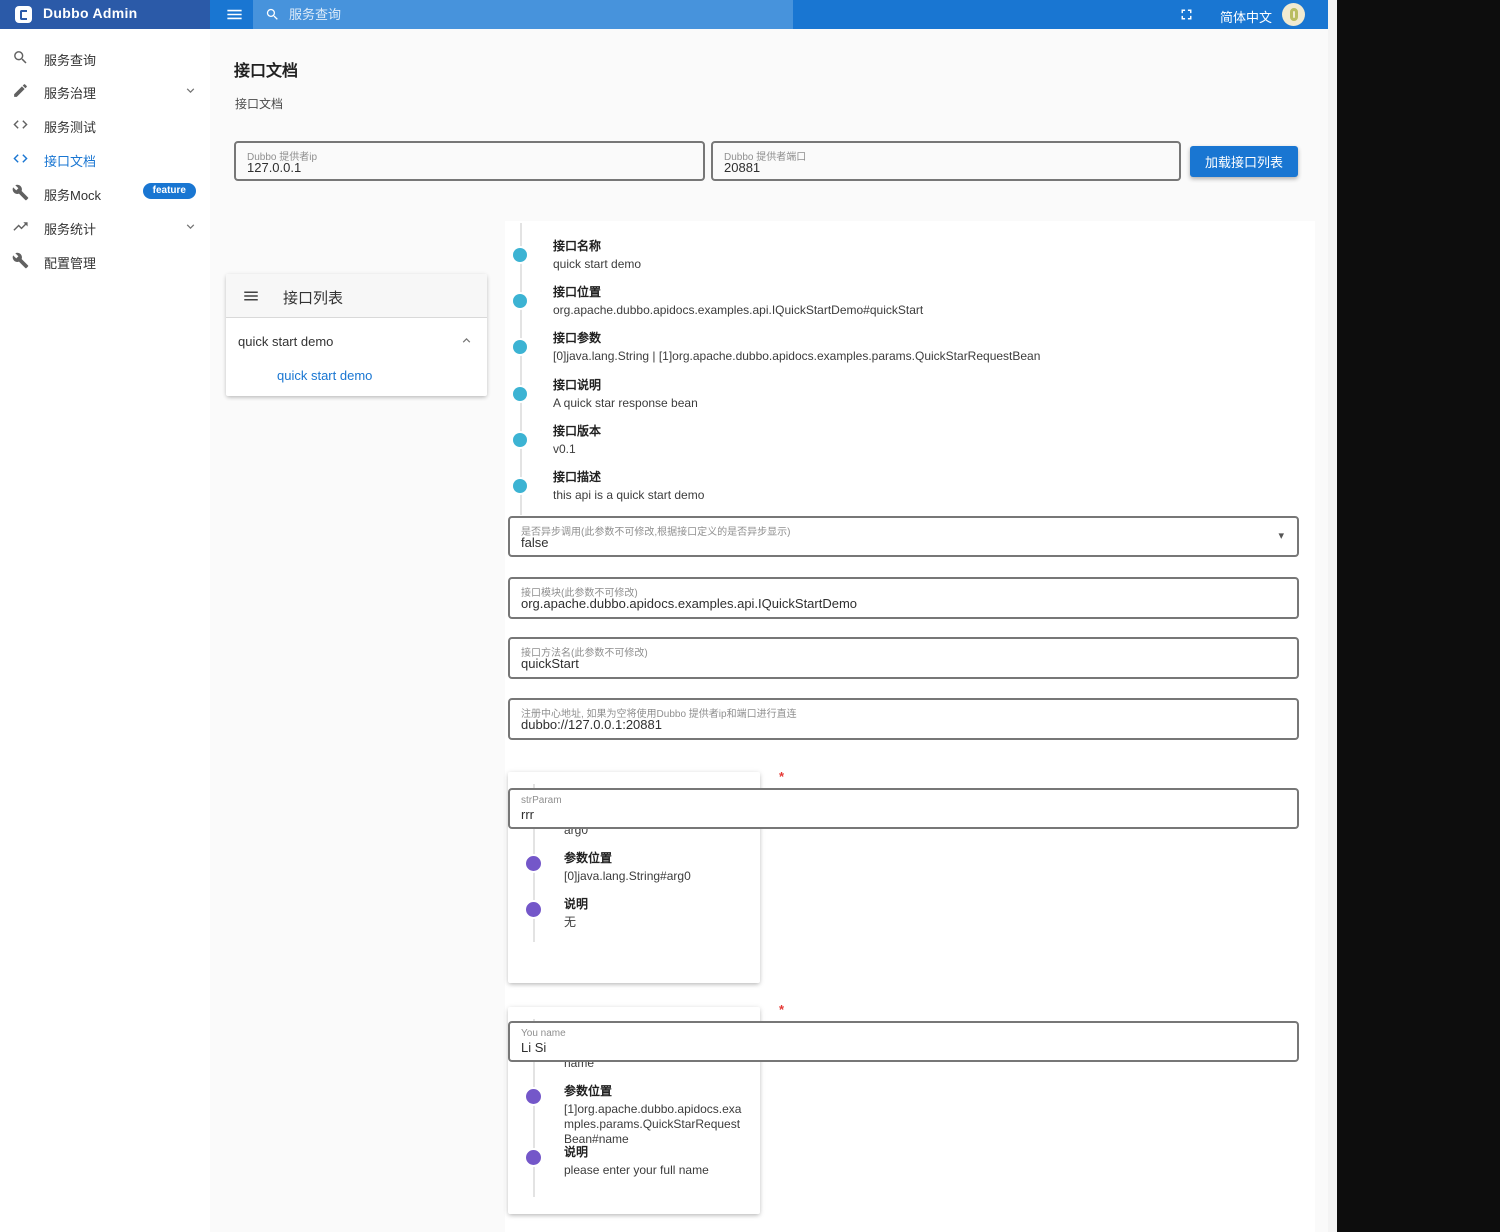  Describe the element at coordinates (875, 814) in the screenshot. I see `strparam-input` at that location.